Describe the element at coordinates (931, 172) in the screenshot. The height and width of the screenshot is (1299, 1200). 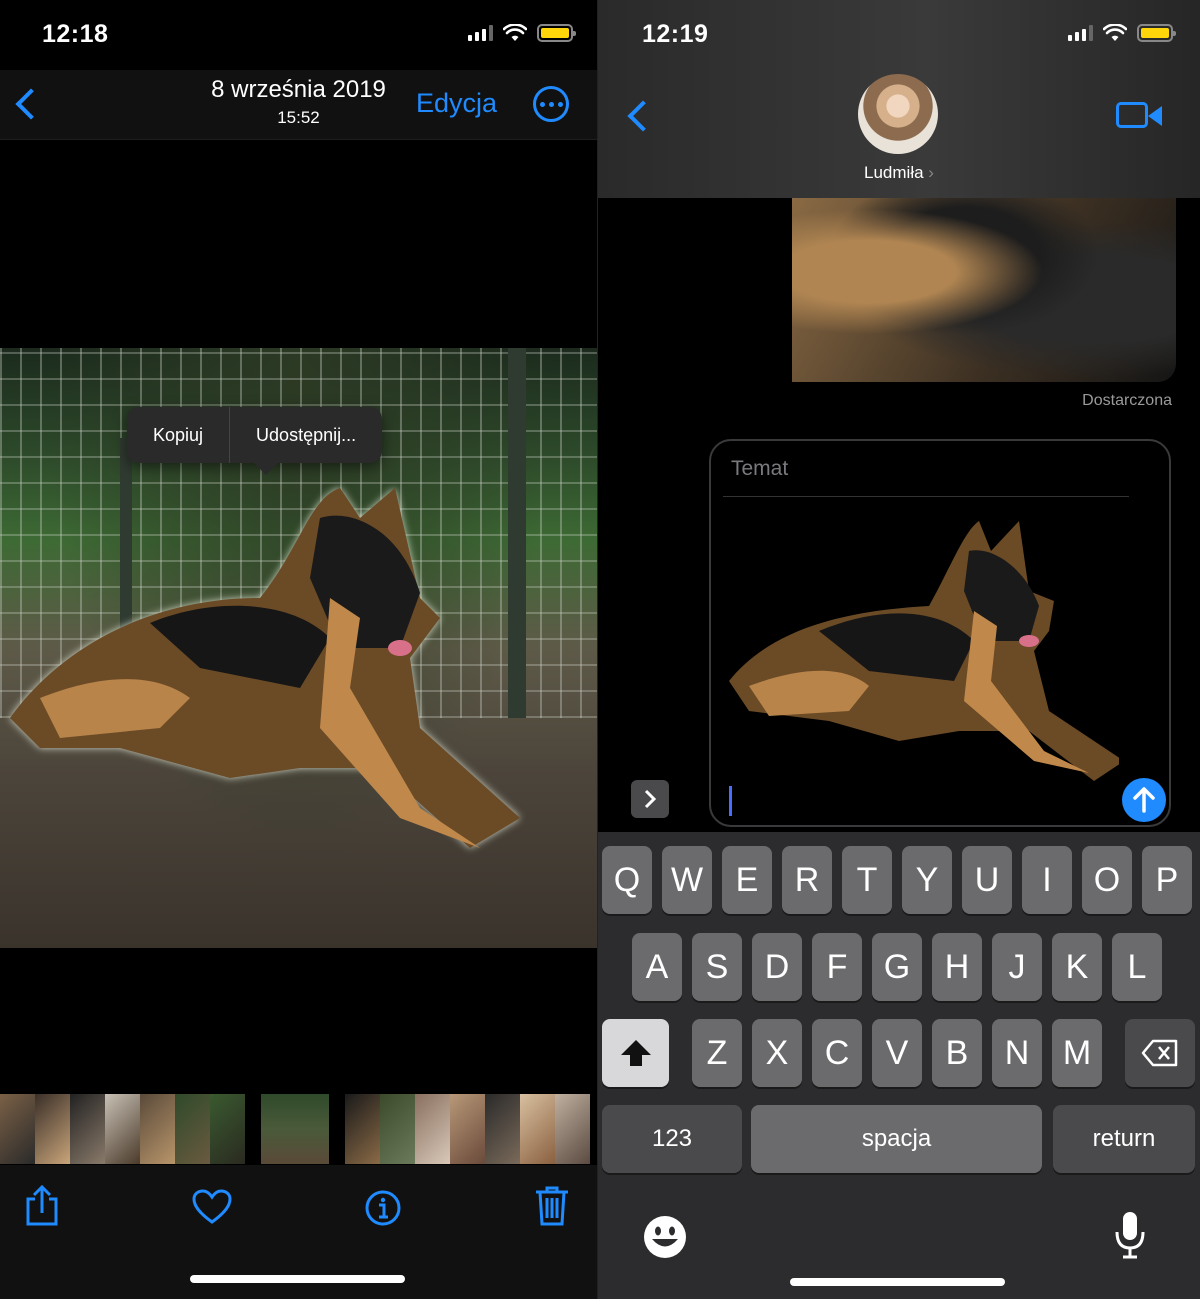
I see `chevron-right-icon: ›` at that location.